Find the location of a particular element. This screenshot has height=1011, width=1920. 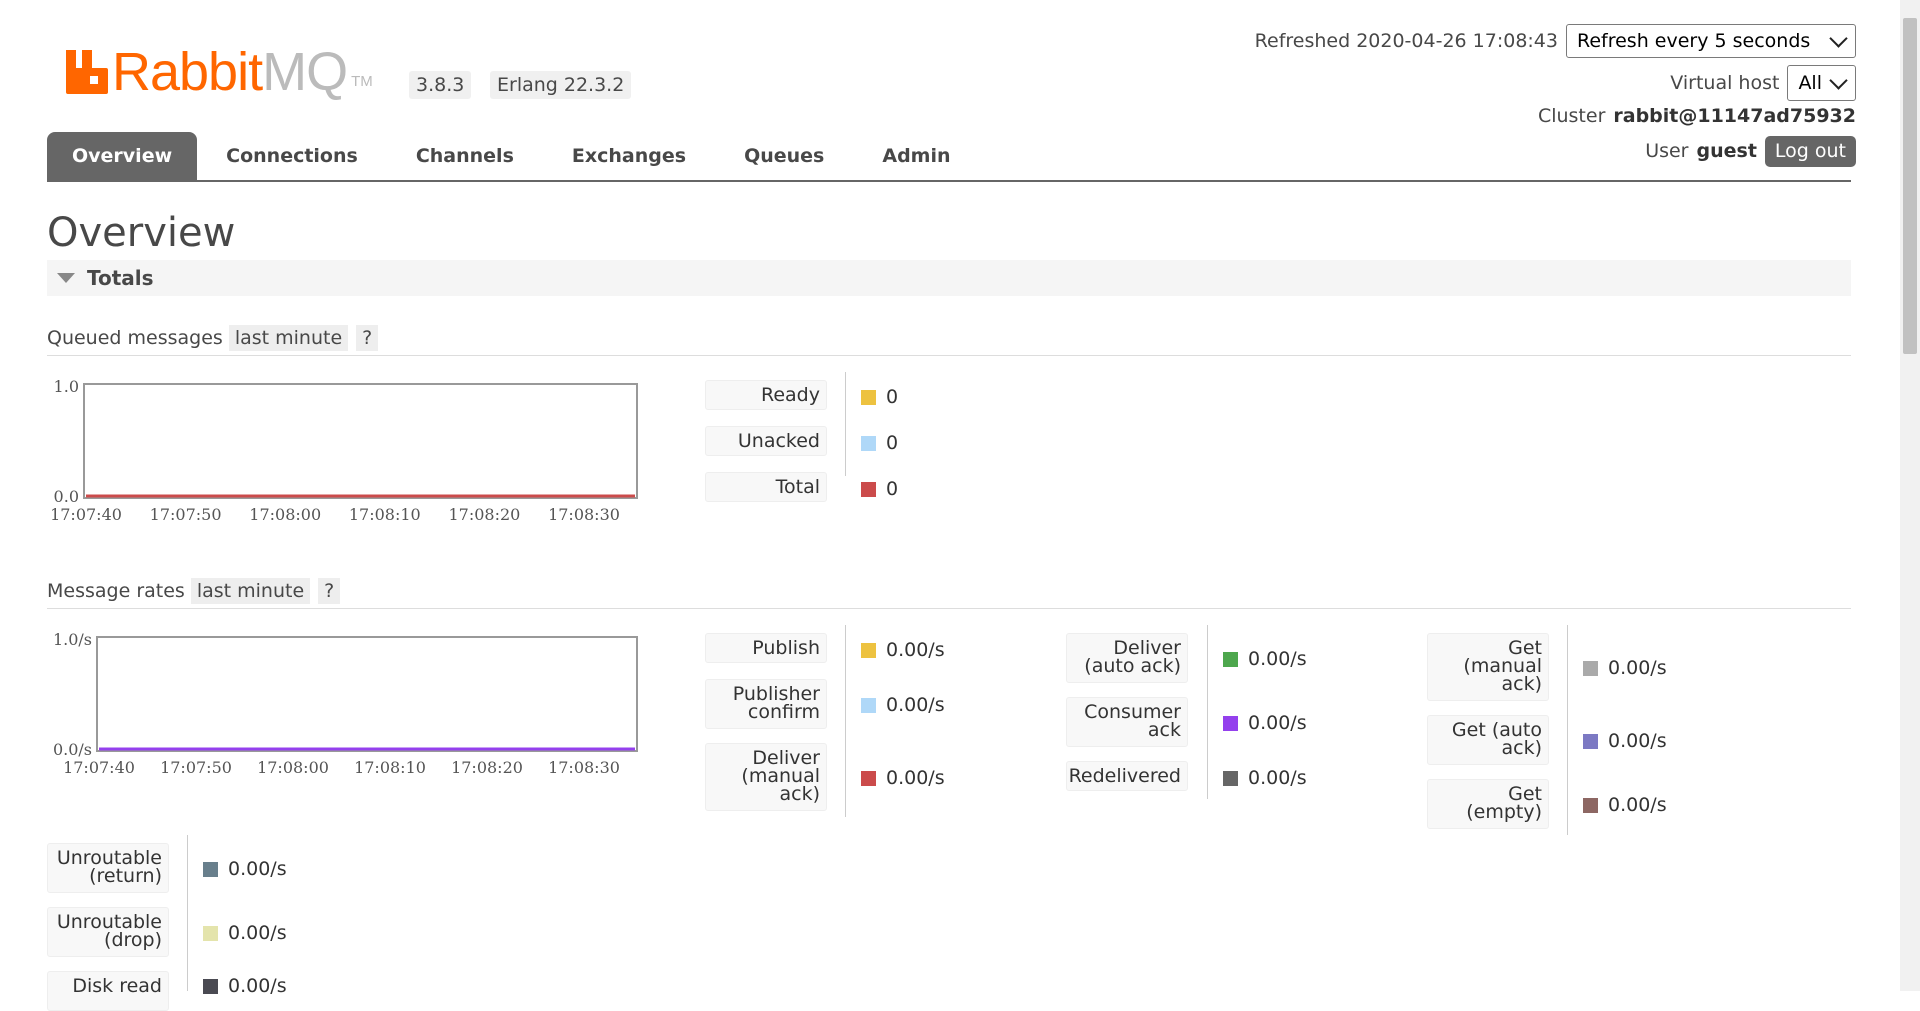

unroutable-drop-value: 0.00/s is located at coordinates (257, 933).